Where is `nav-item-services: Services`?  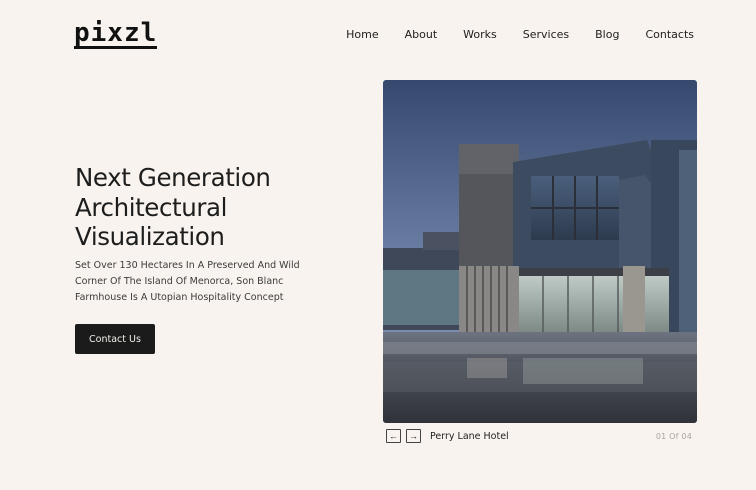
nav-item-services: Services is located at coordinates (546, 34).